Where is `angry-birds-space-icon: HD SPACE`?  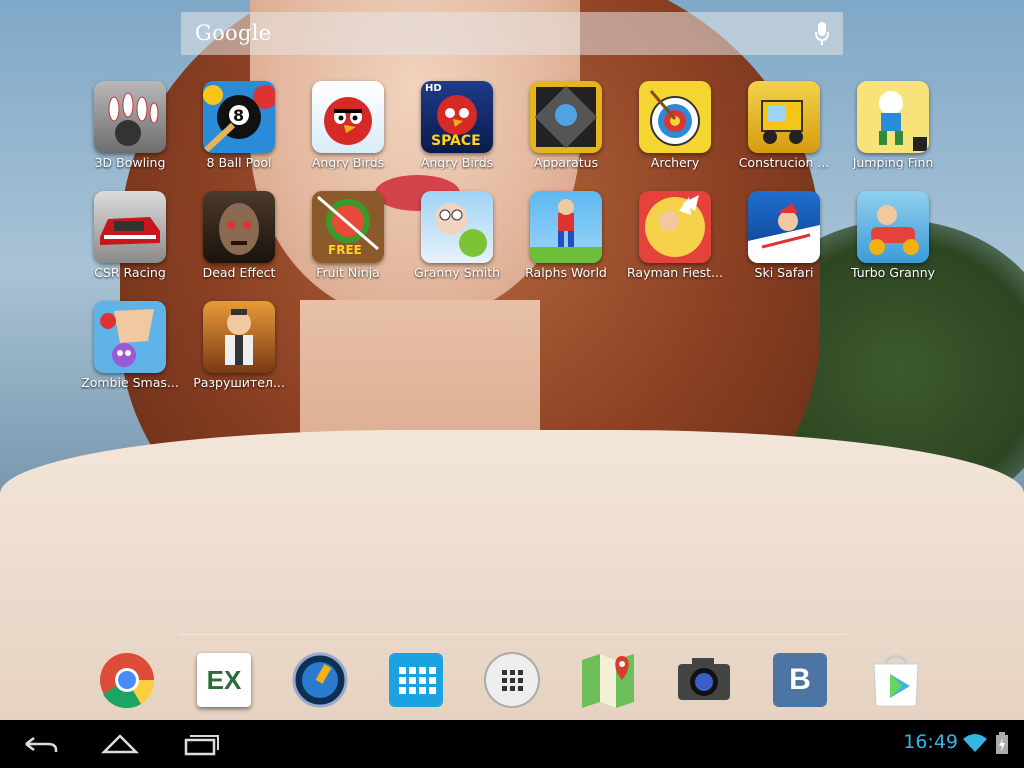
angry-birds-space-icon: HD SPACE is located at coordinates (457, 117).